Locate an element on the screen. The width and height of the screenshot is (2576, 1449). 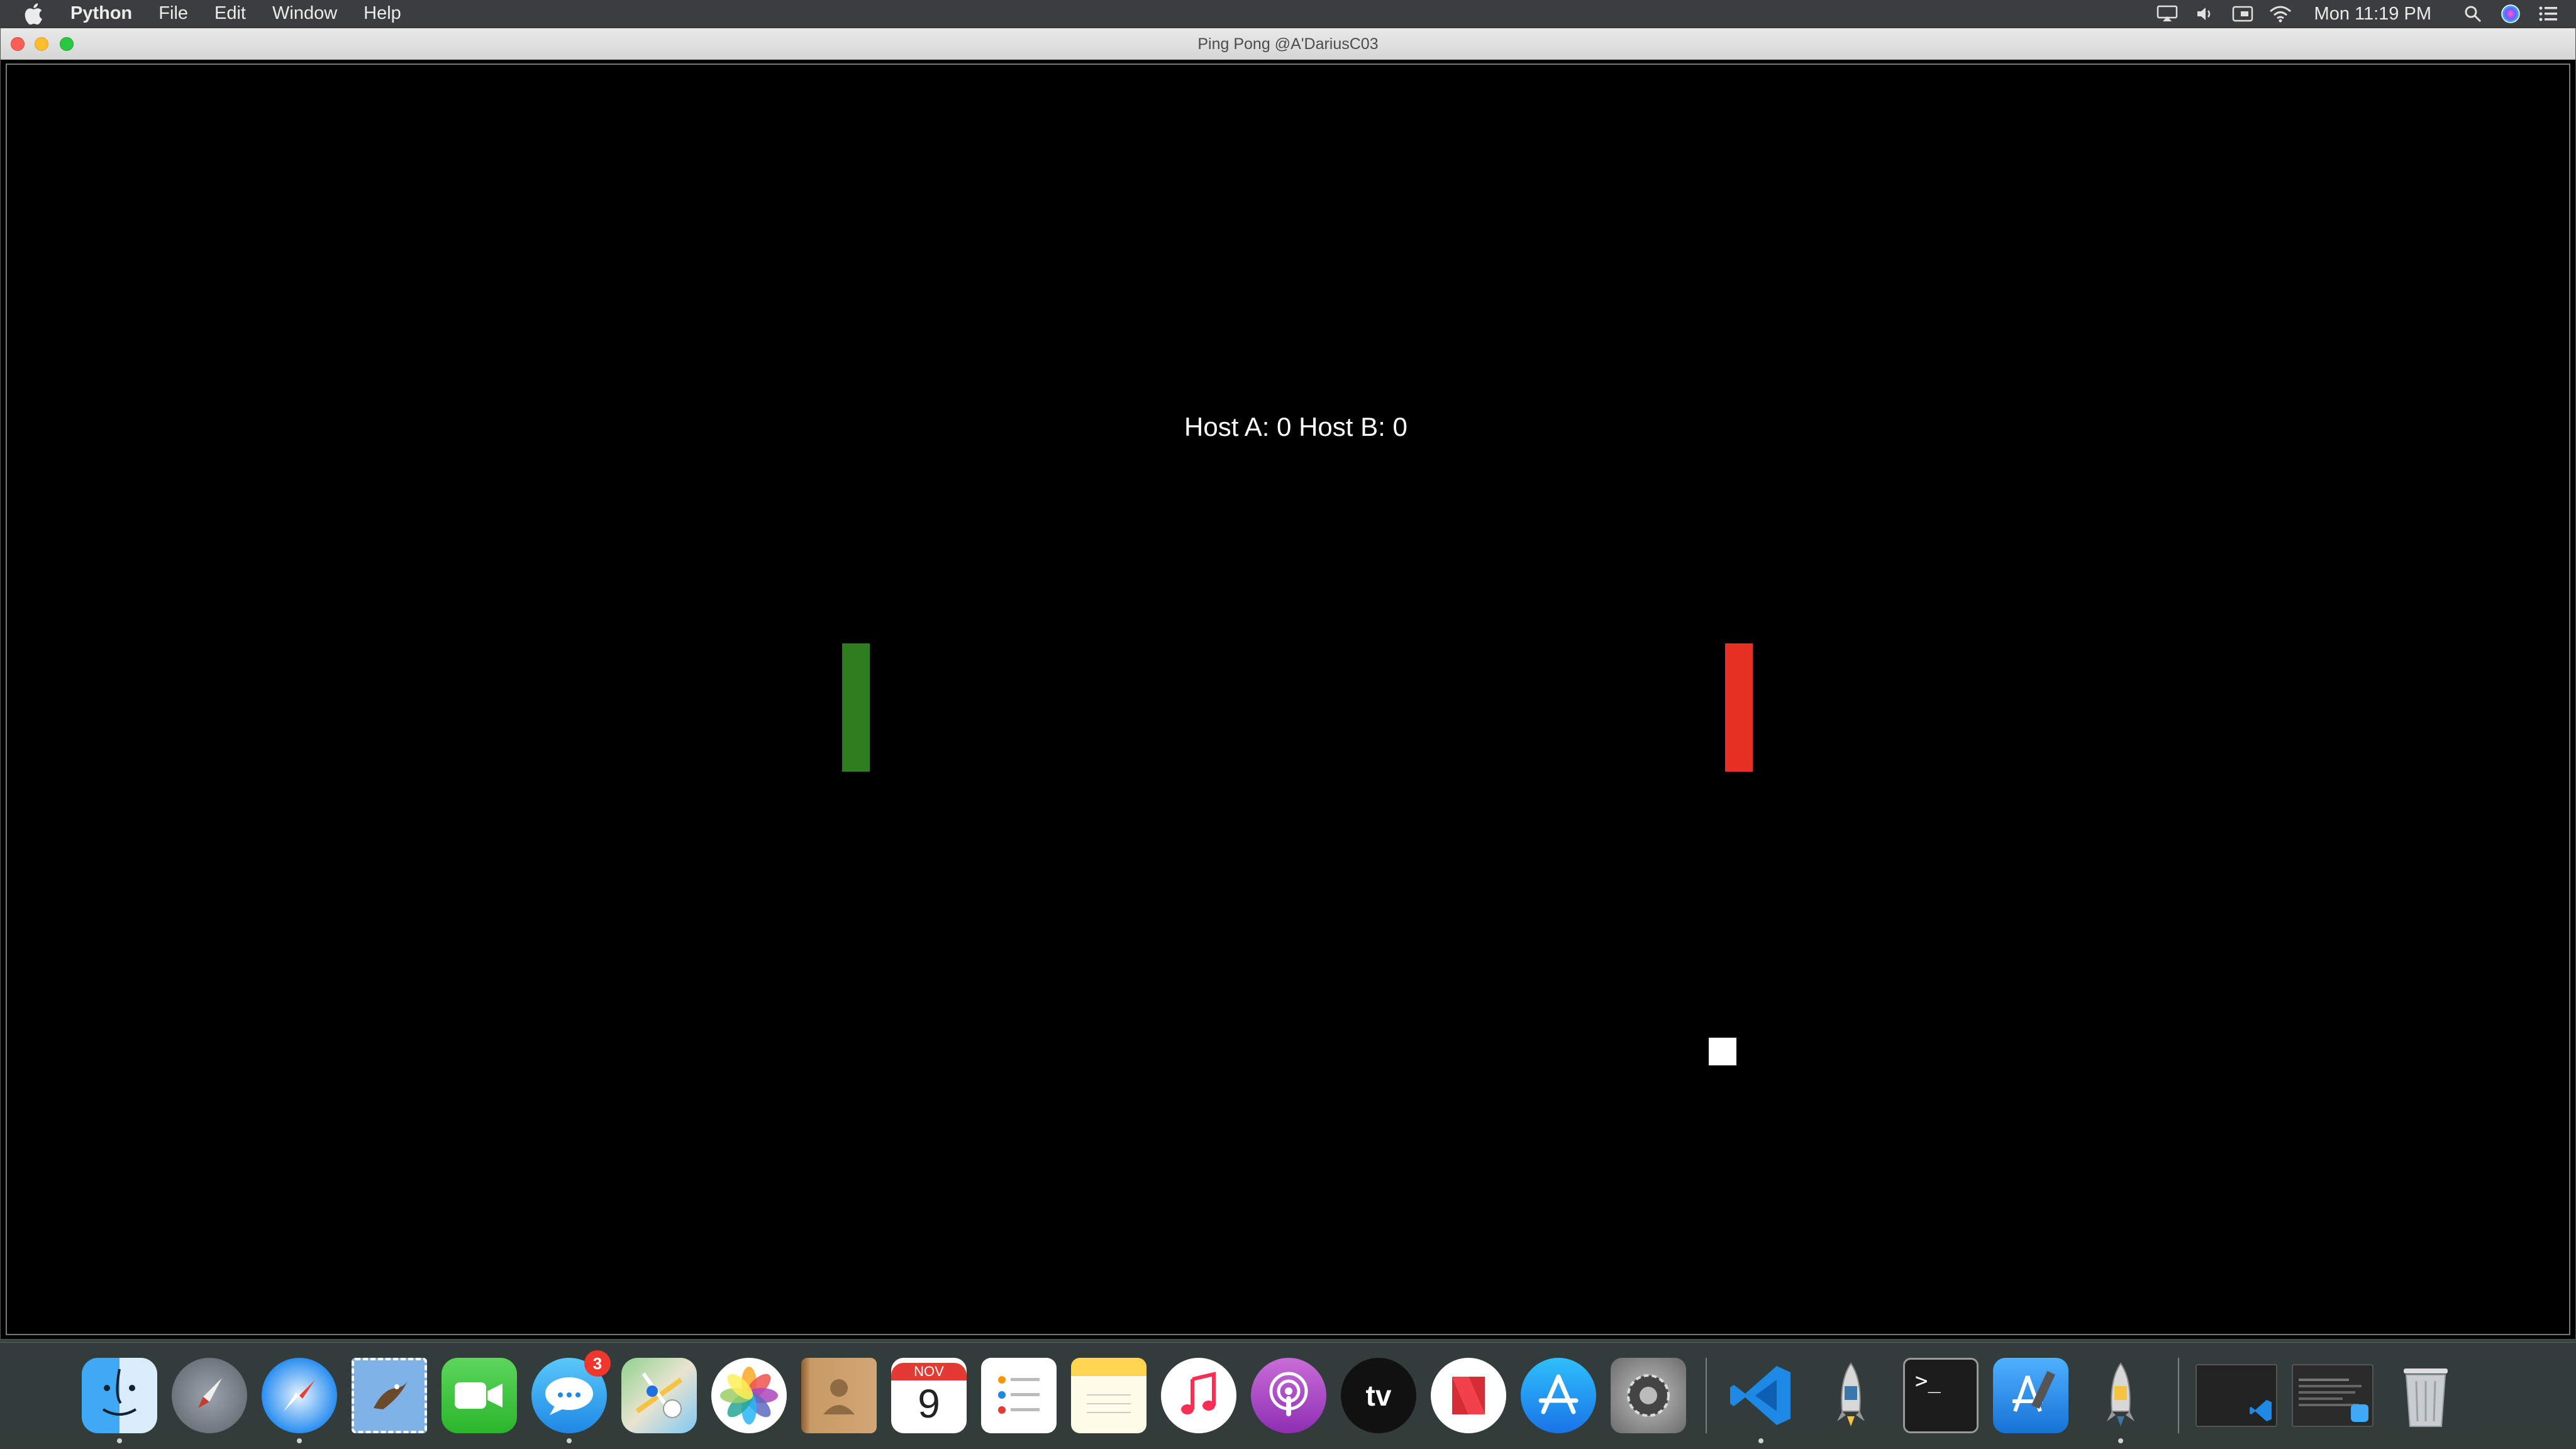
airplay-icon is located at coordinates (2167, 13).